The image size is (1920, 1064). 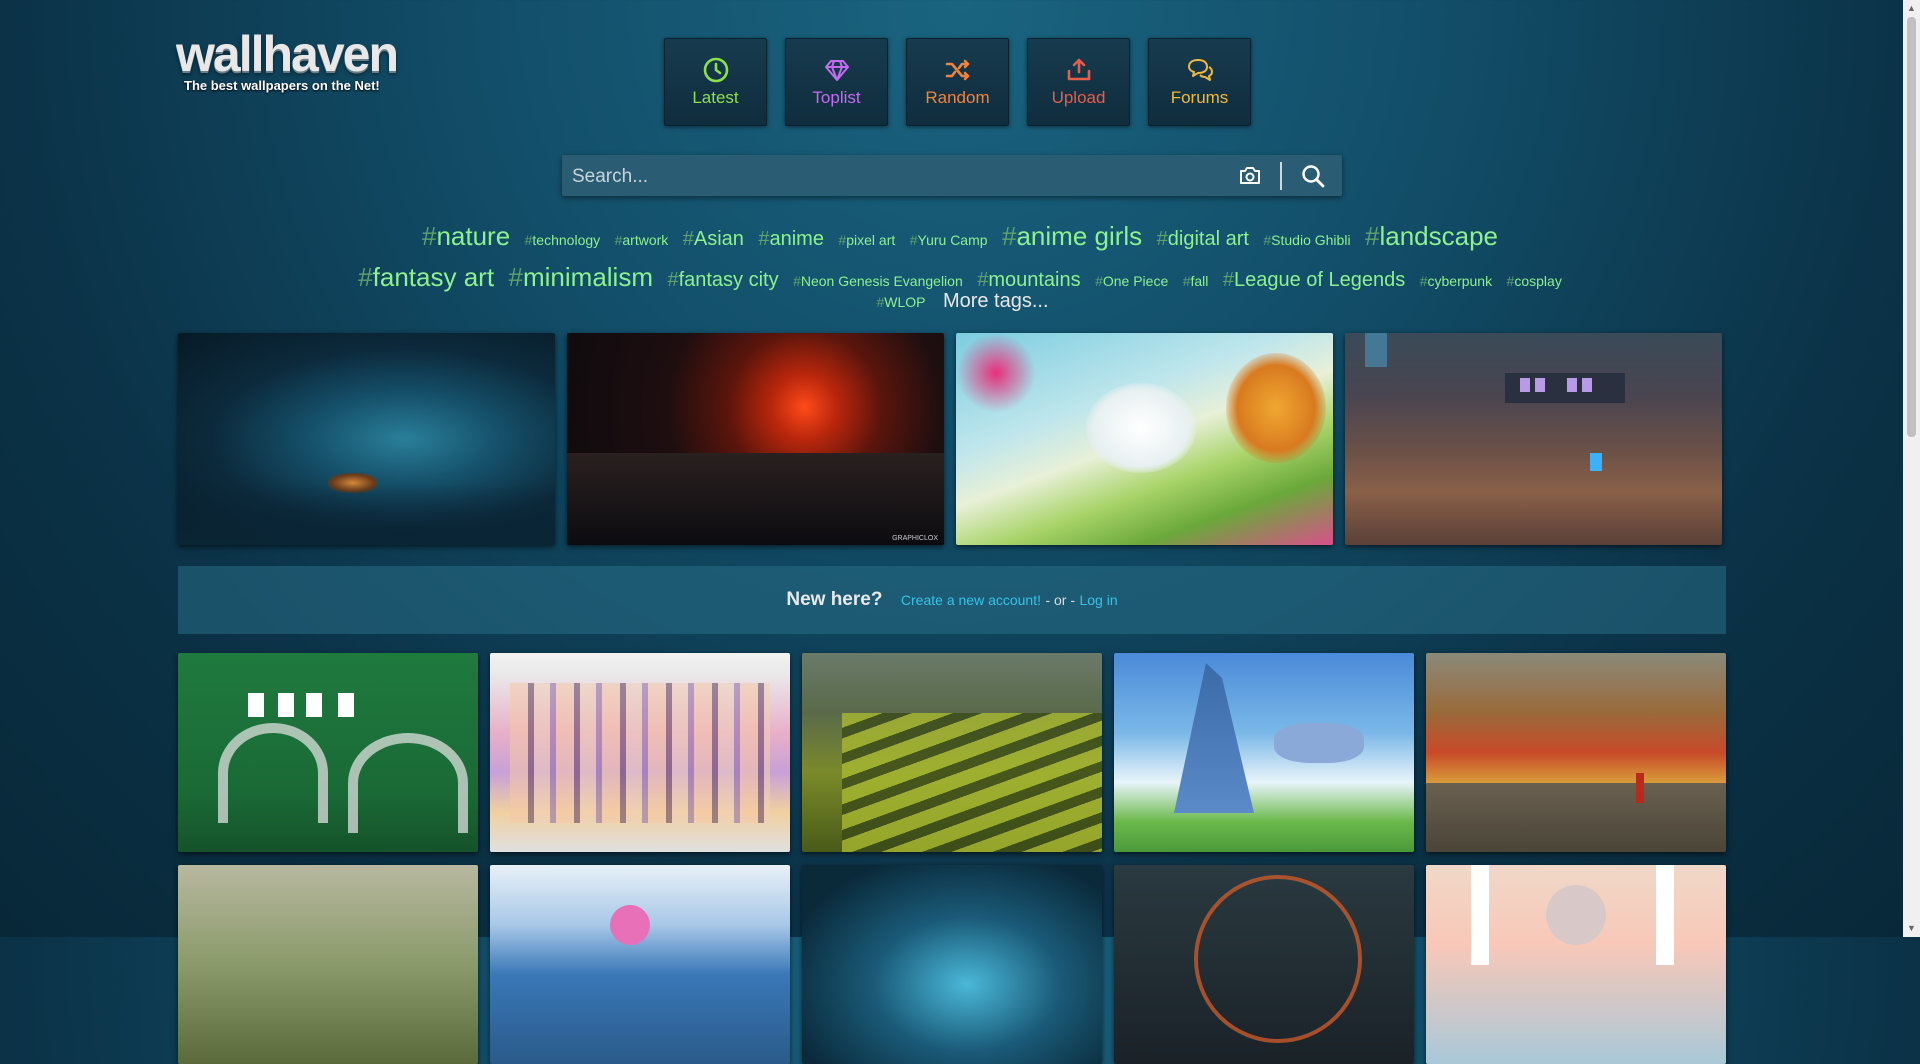 I want to click on login-link: Log in, so click(x=1098, y=600).